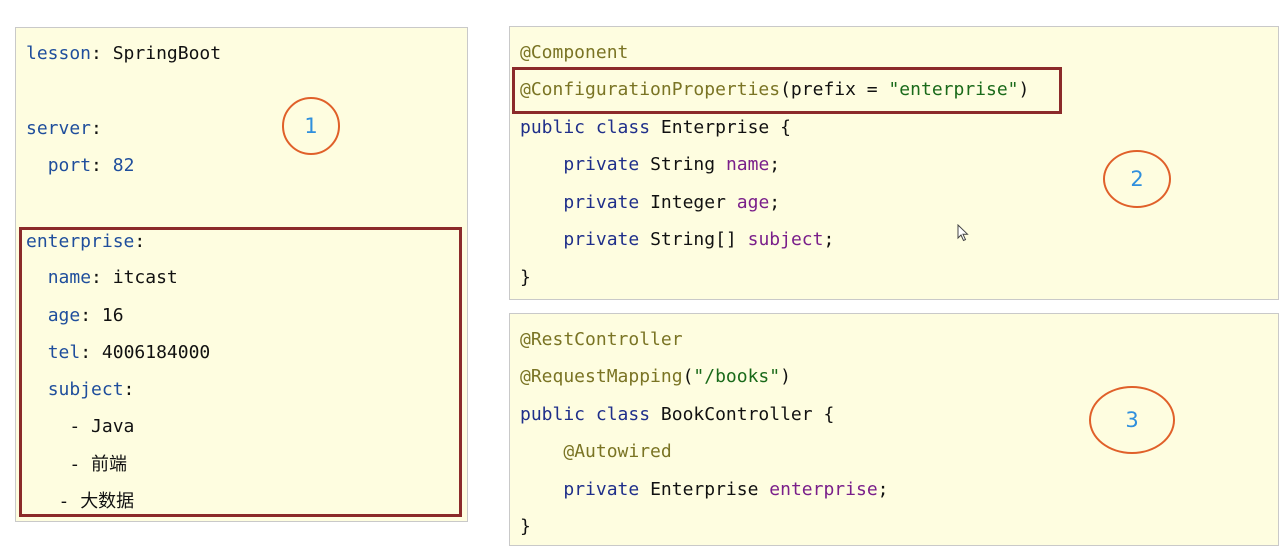 This screenshot has width=1279, height=548. Describe the element at coordinates (726, 489) in the screenshot. I see `code-line-enterprise-field: private Enterprise enterprise;` at that location.